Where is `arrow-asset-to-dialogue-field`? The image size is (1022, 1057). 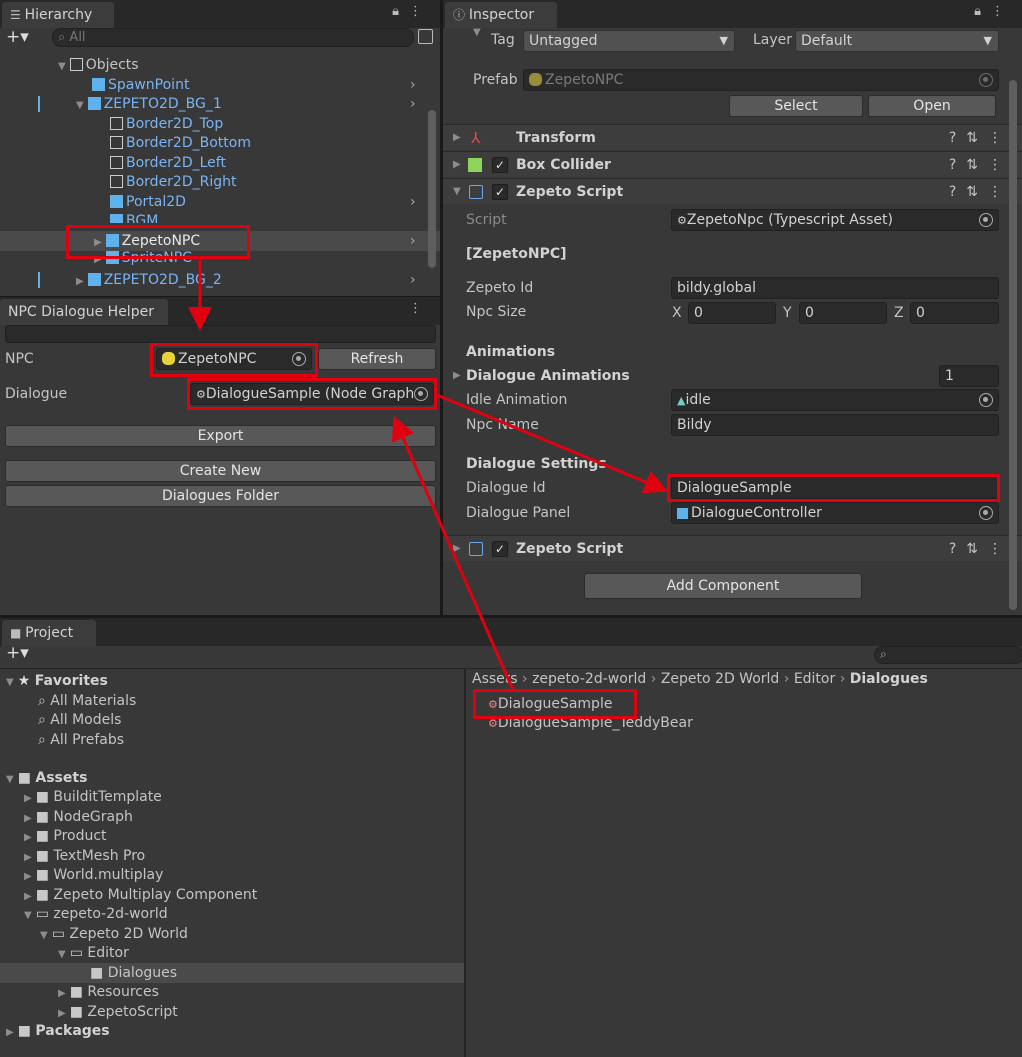 arrow-asset-to-dialogue-field is located at coordinates (453, 553).